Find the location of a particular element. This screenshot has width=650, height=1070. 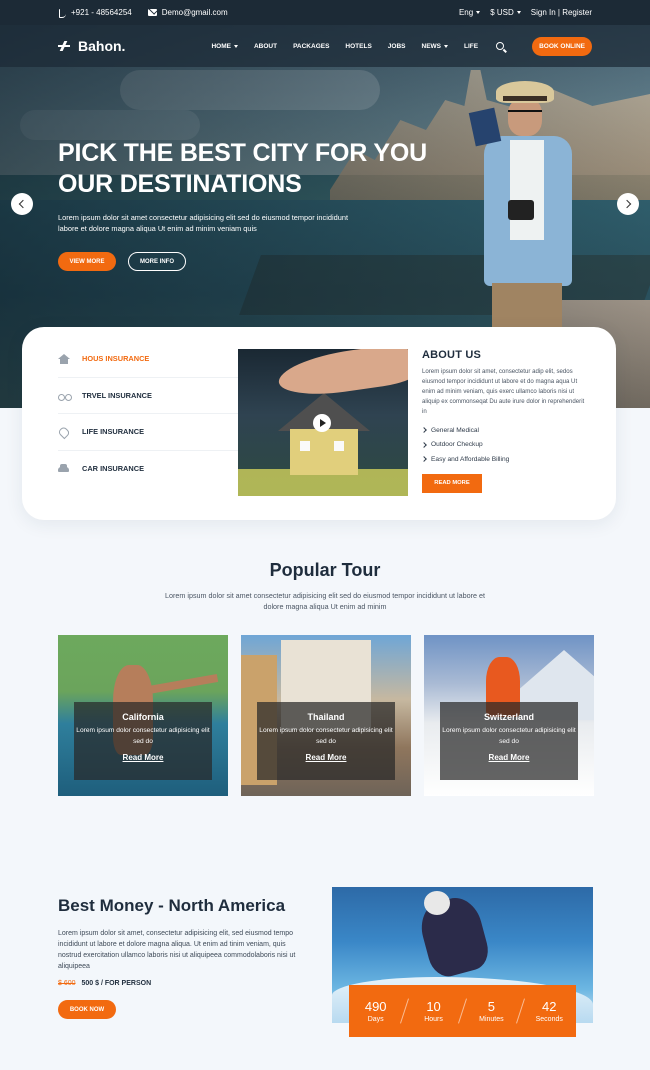

more-info-button: MORE INFO is located at coordinates (157, 261).